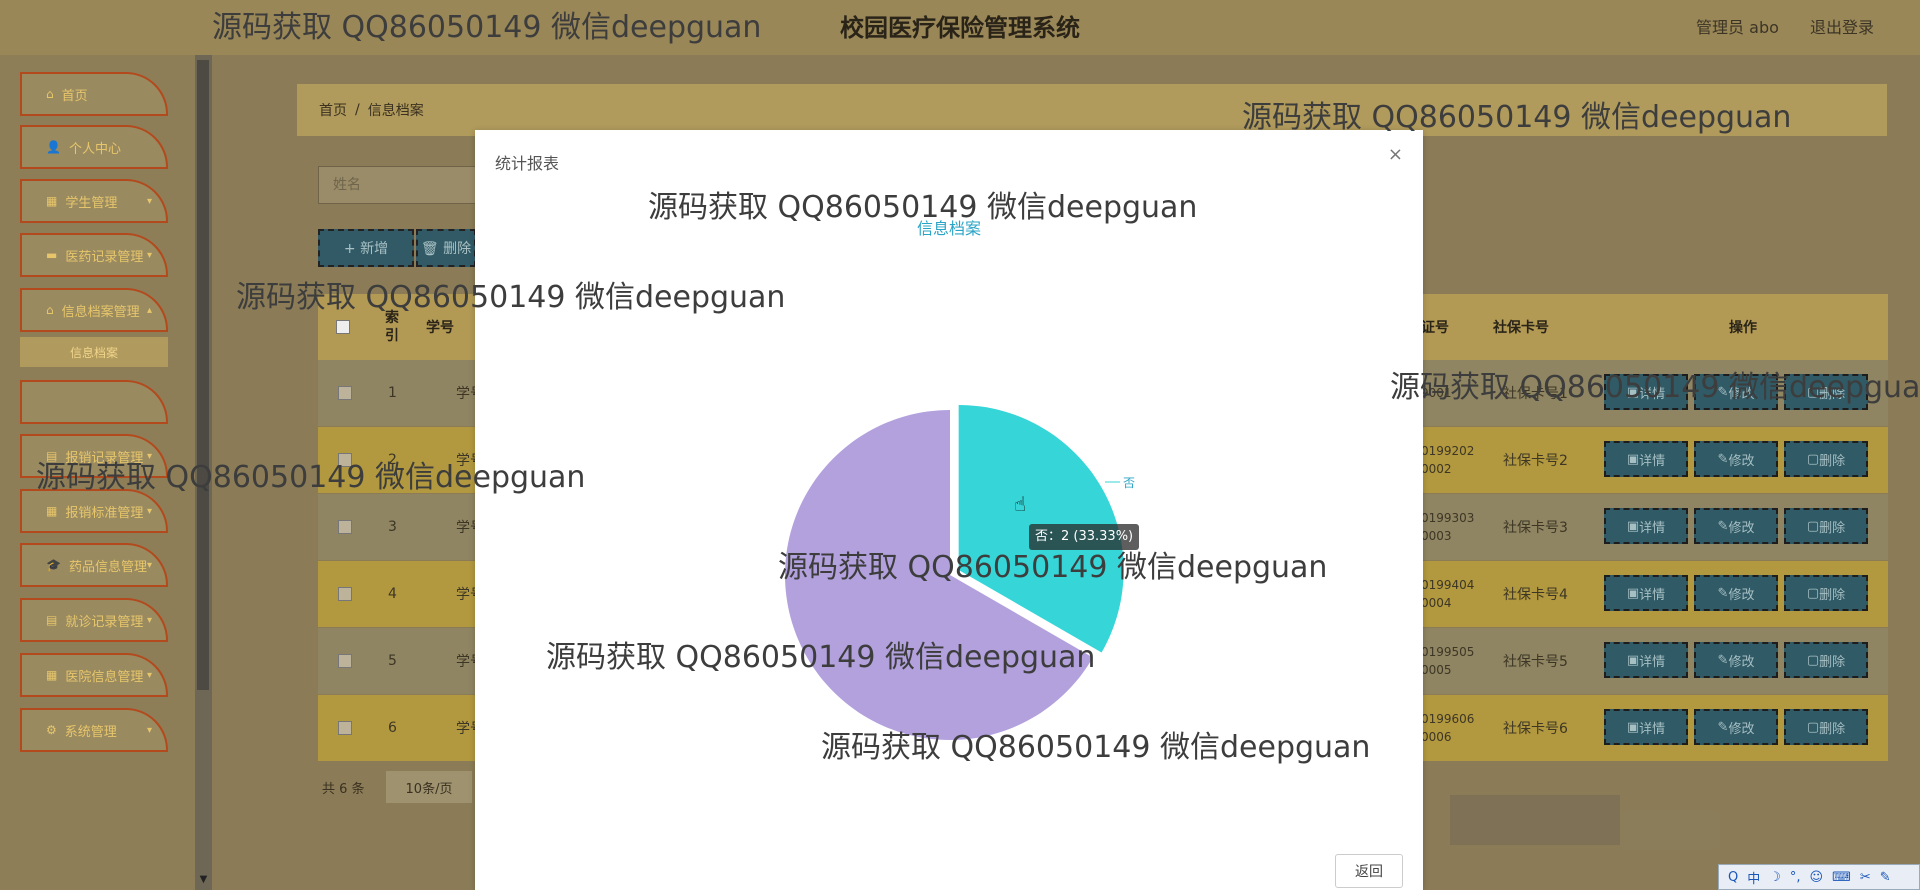  I want to click on ime-pen-icon: ✎, so click(1885, 877).